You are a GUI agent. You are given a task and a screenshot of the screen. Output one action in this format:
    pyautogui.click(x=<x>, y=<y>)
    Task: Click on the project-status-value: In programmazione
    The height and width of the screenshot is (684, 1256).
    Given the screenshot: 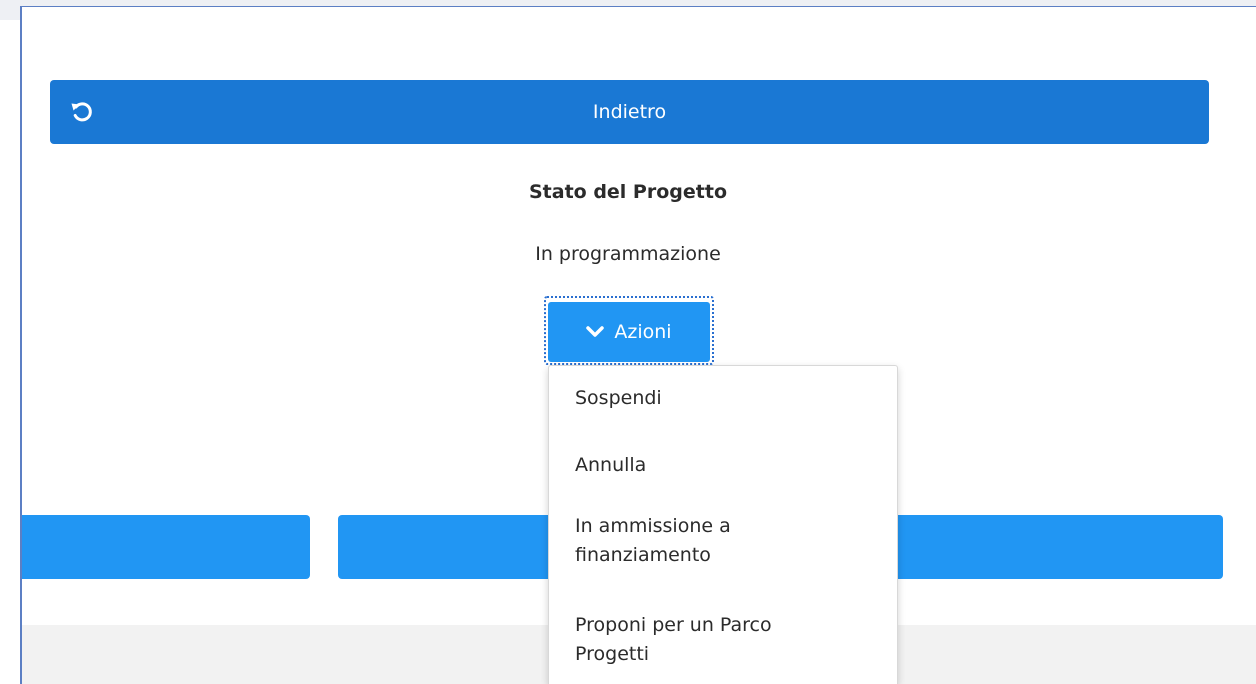 What is the action you would take?
    pyautogui.click(x=628, y=254)
    